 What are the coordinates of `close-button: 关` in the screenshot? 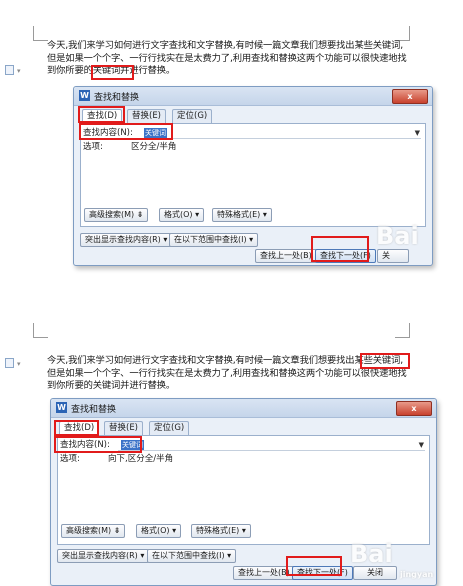 It's located at (393, 256).